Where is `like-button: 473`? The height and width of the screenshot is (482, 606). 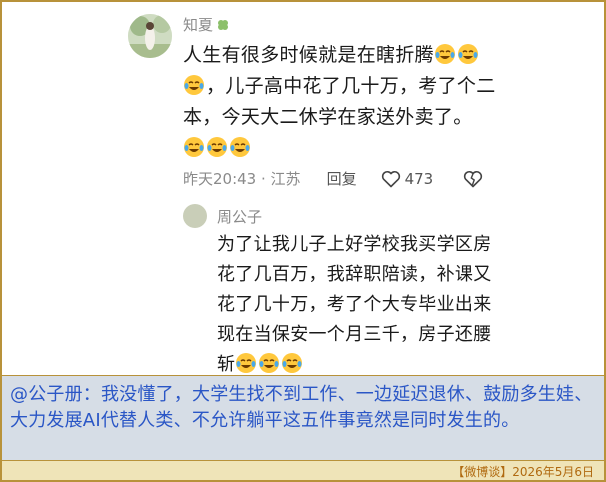 like-button: 473 is located at coordinates (407, 178).